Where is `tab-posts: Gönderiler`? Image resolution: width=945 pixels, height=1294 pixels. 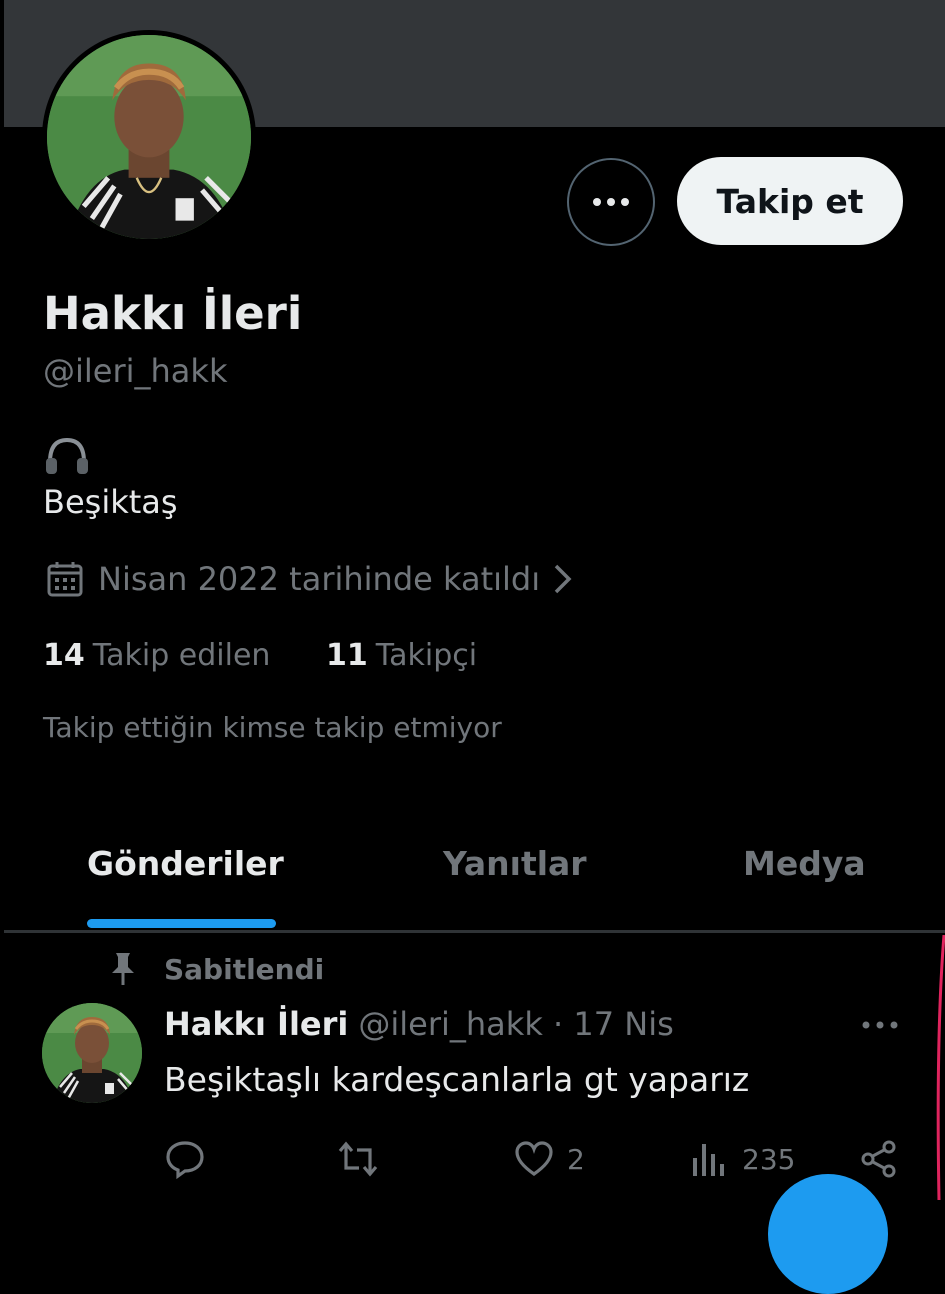
tab-posts: Gönderiler is located at coordinates (185, 863).